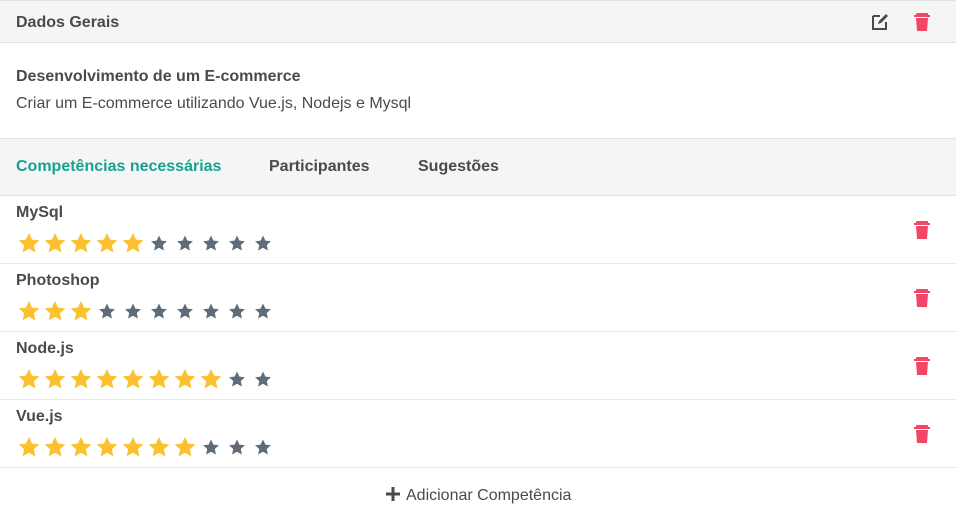  Describe the element at coordinates (39, 416) in the screenshot. I see `skill-name: Vue.js` at that location.